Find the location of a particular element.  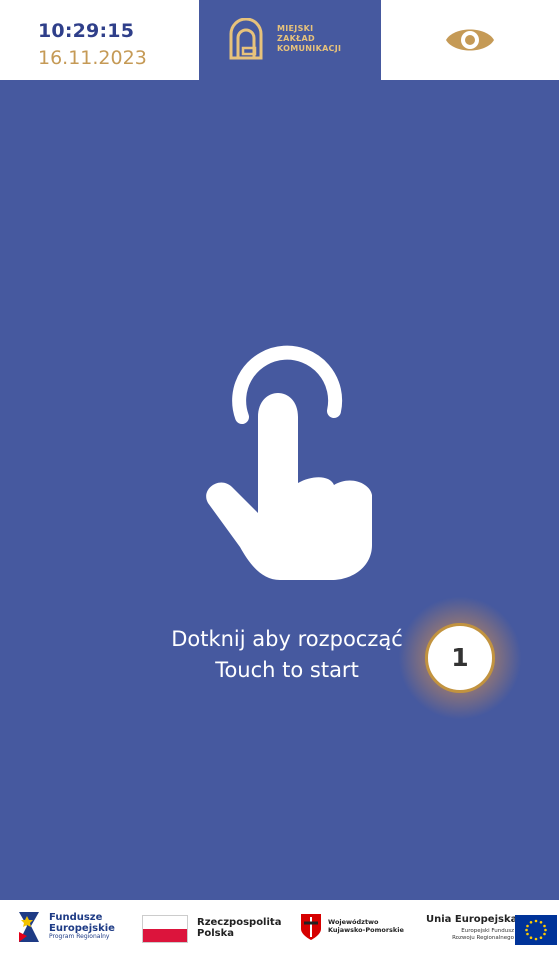

mzk-logo-icon is located at coordinates (246, 39).